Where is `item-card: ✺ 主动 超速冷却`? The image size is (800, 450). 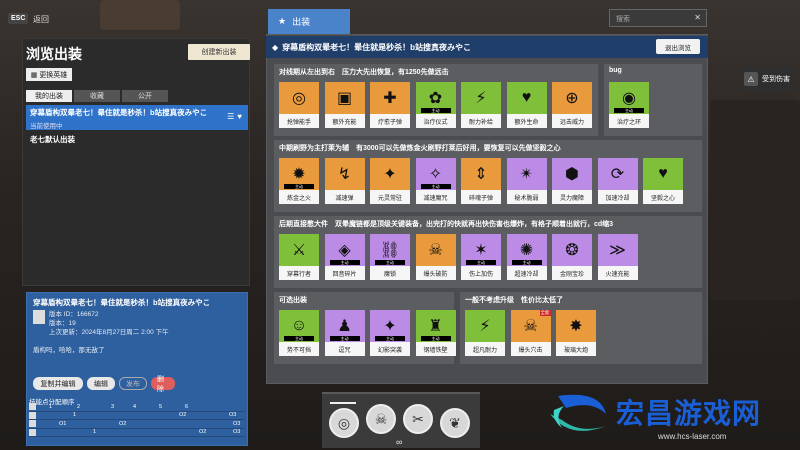 item-card: ✺ 主动 超速冷却 is located at coordinates (526, 257).